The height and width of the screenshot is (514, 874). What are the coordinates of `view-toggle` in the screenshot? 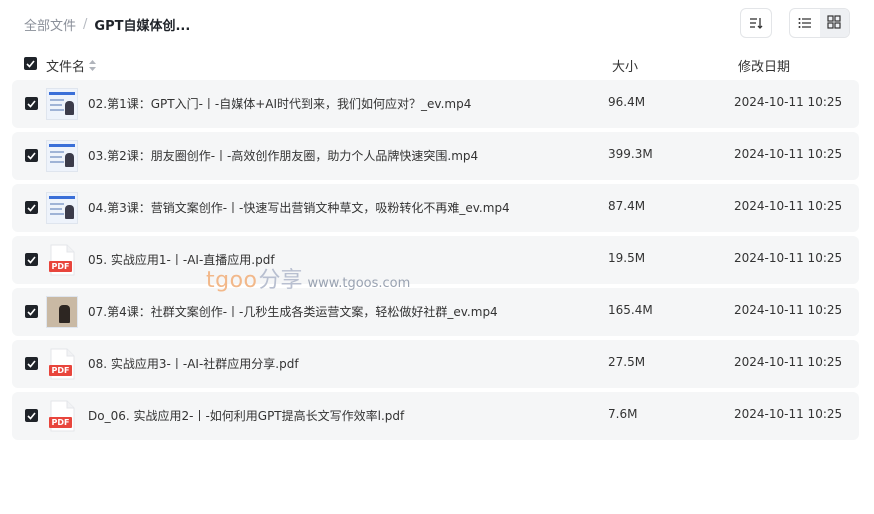 It's located at (819, 23).